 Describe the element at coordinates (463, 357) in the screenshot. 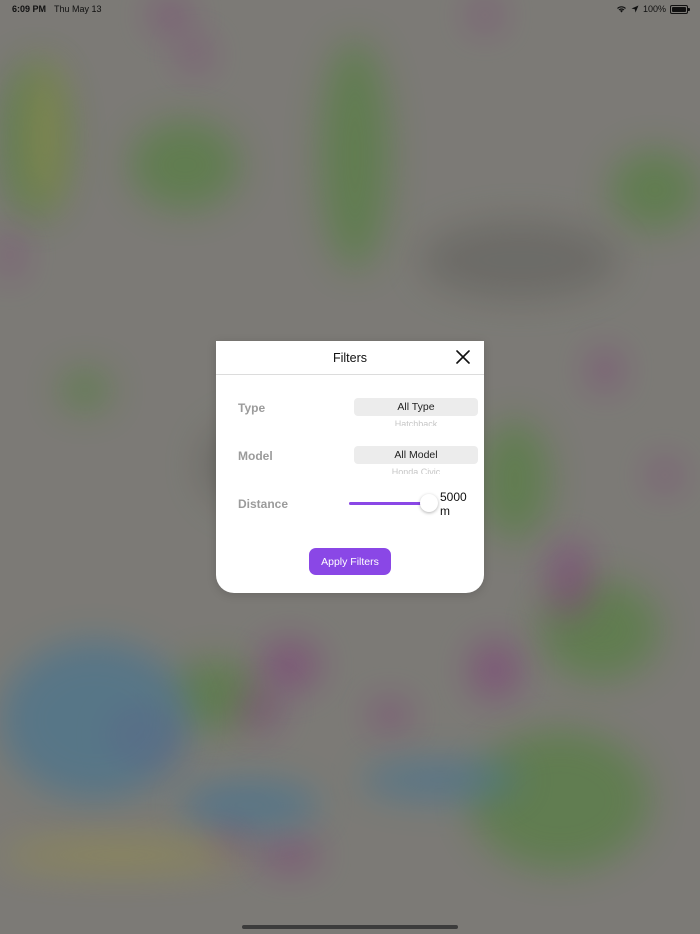

I see `close-icon` at that location.